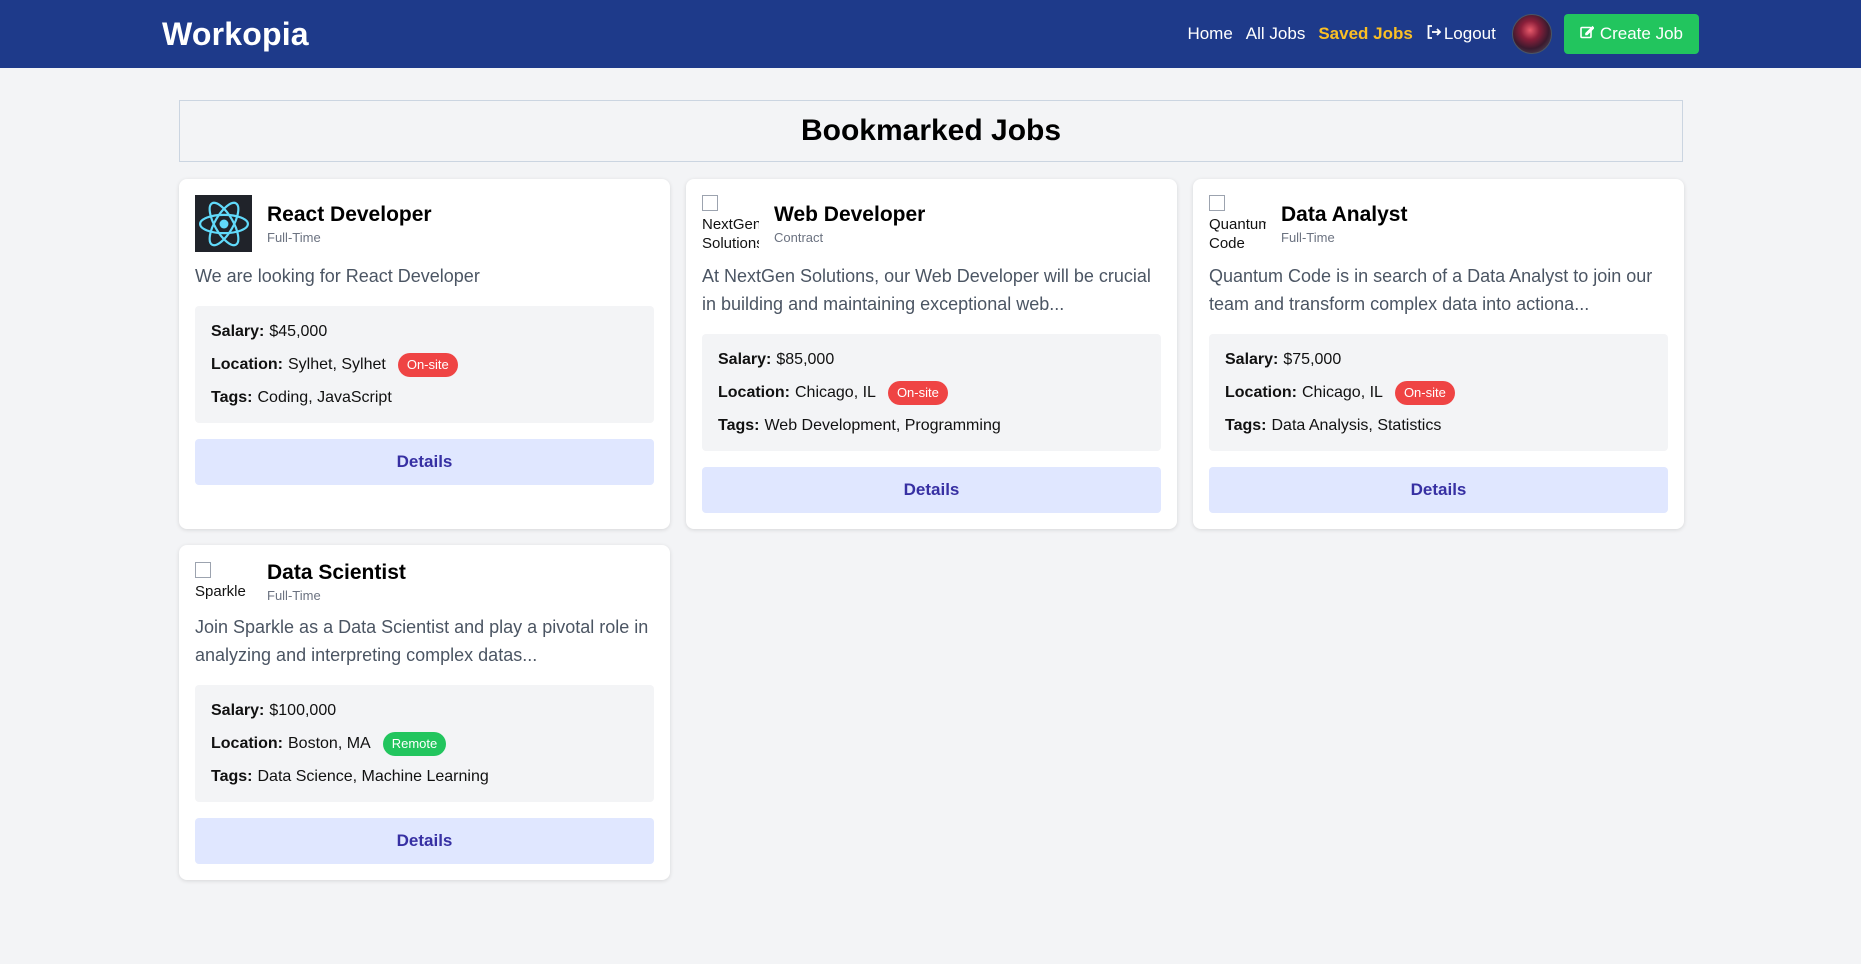 The width and height of the screenshot is (1861, 964). I want to click on job-card-header: React Developer Full-Time, so click(424, 223).